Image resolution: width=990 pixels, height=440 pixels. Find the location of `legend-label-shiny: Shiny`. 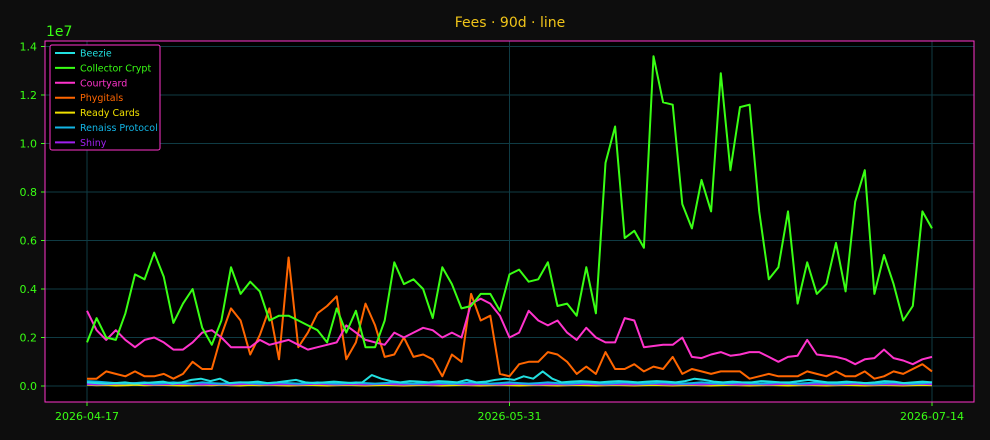

legend-label-shiny: Shiny is located at coordinates (93, 143).